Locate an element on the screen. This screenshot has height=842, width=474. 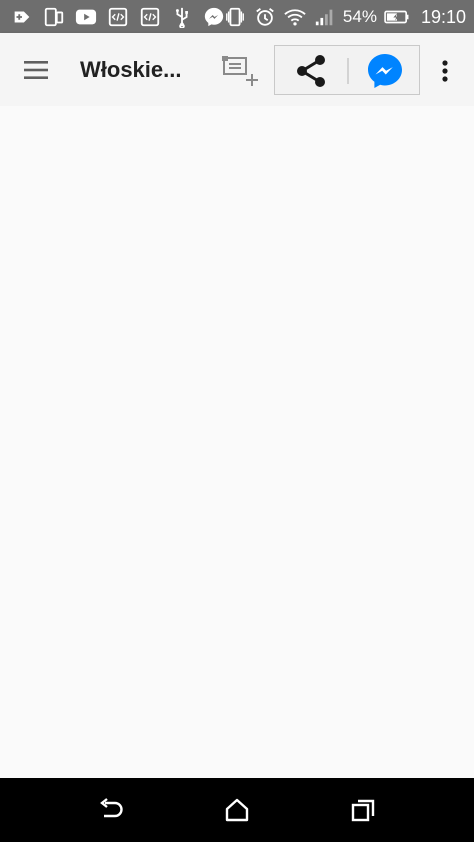
home-button is located at coordinates (237, 810).